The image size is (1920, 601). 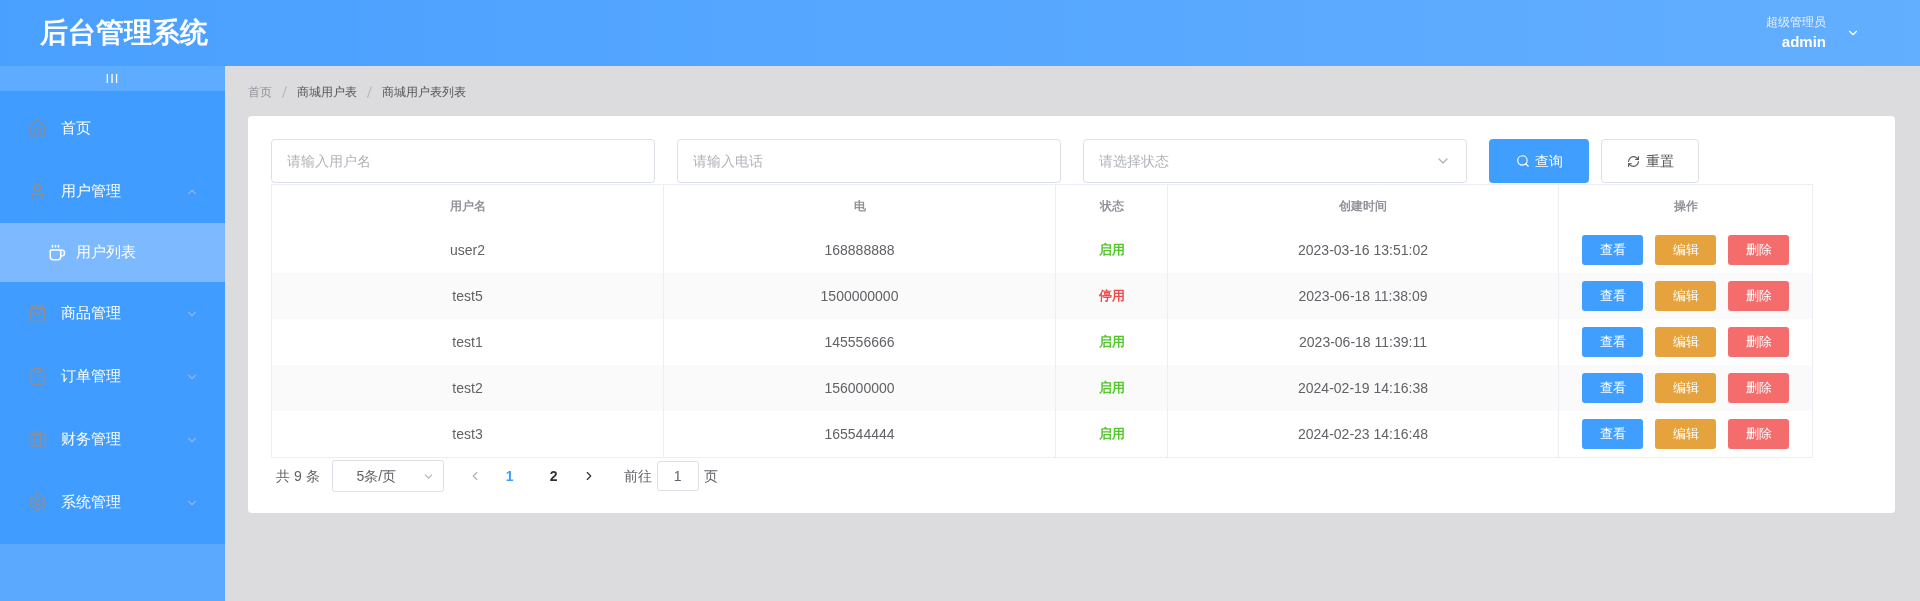 What do you see at coordinates (553, 476) in the screenshot?
I see `page-number: 2` at bounding box center [553, 476].